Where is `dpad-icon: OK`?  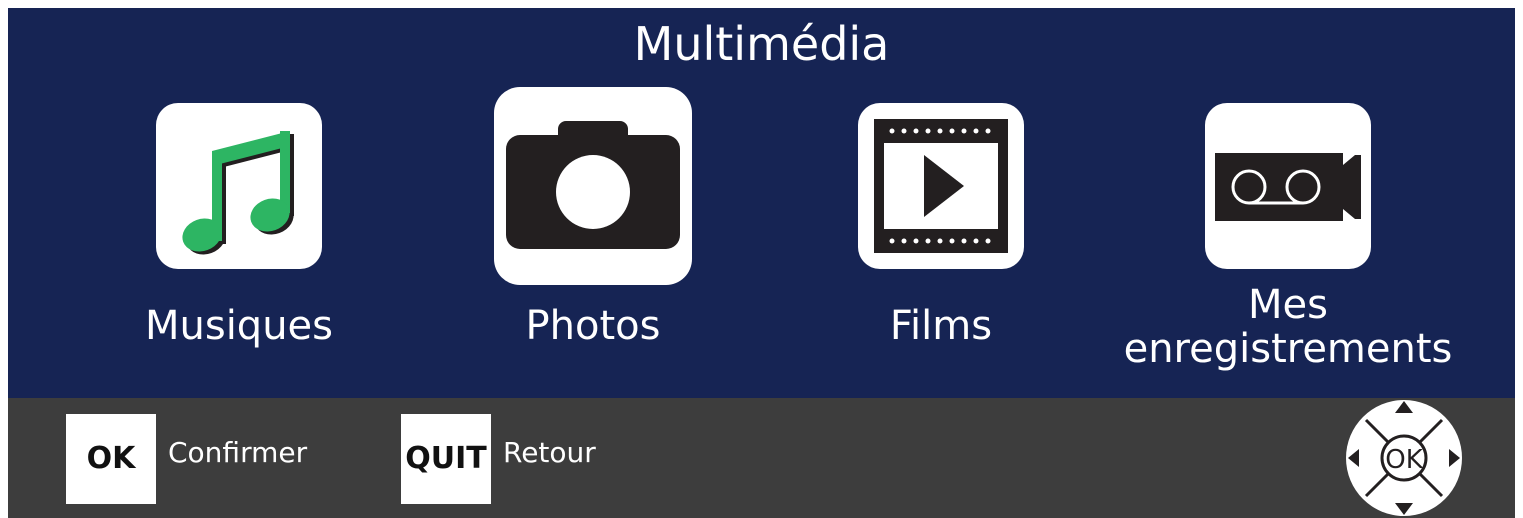 dpad-icon: OK is located at coordinates (1403, 458).